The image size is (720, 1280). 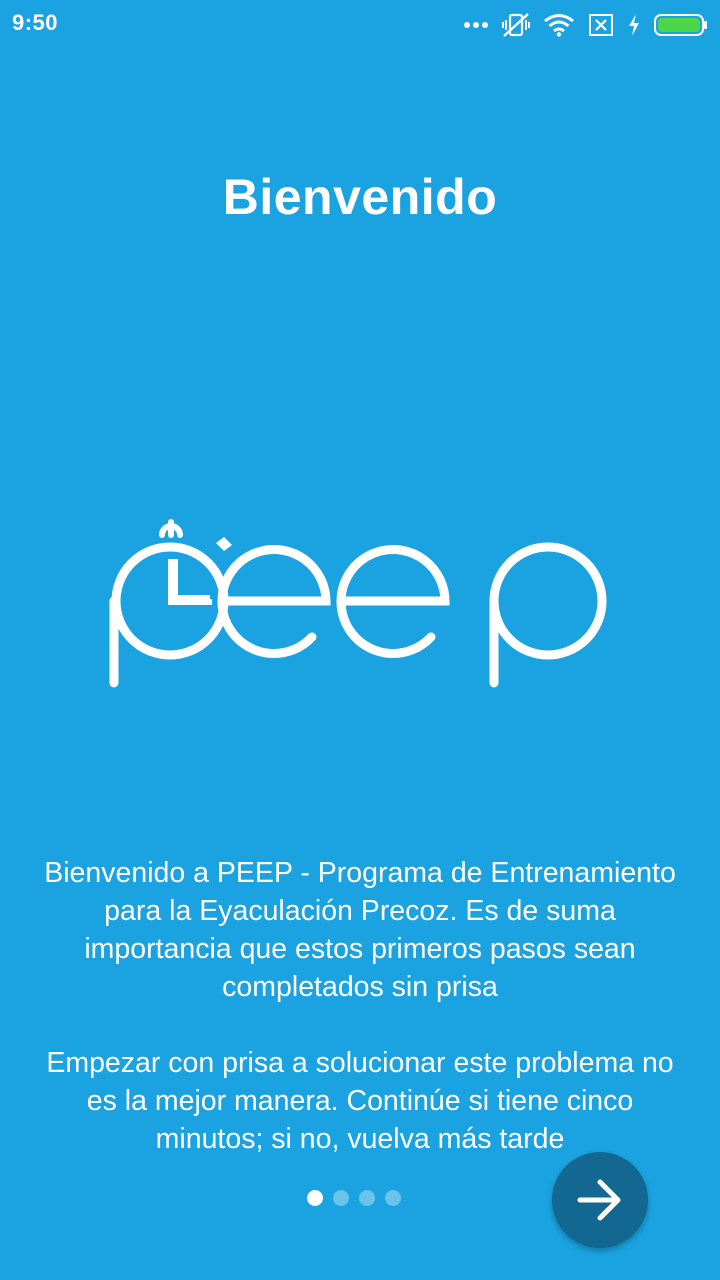 I want to click on more-dots-icon, so click(x=476, y=25).